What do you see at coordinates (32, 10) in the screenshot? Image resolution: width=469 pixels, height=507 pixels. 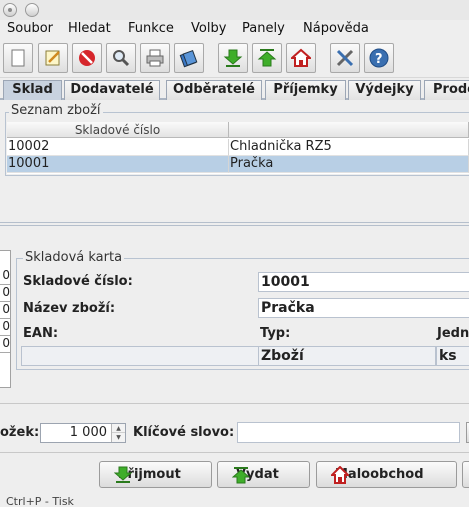 I see `window-minimize-icon` at bounding box center [32, 10].